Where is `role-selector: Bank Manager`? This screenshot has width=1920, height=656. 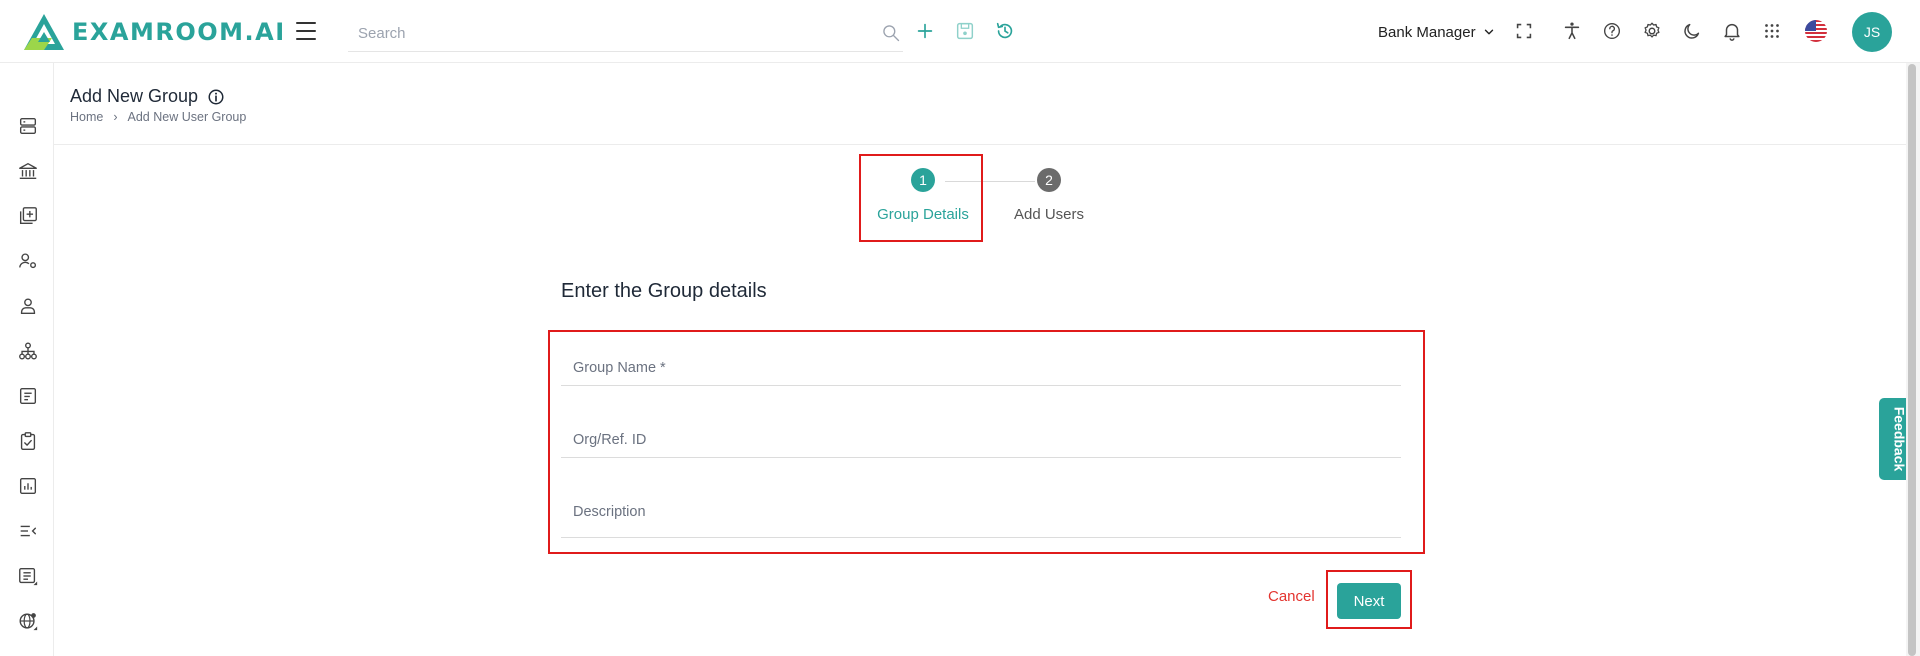
role-selector: Bank Manager is located at coordinates (1437, 32).